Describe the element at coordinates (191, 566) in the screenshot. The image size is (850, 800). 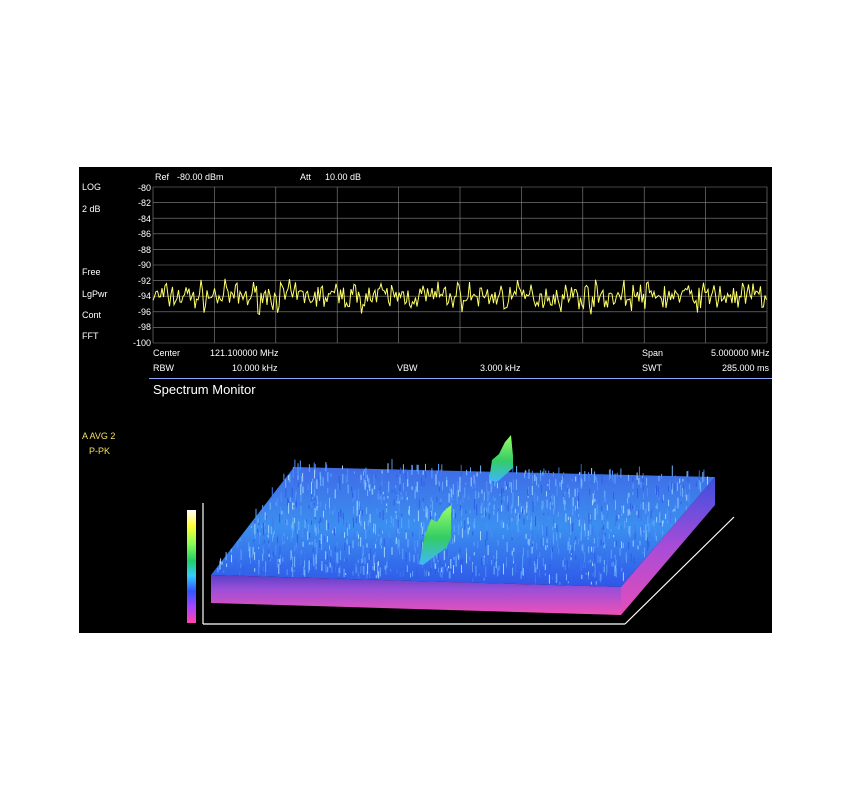
I see `color-scale-bar` at that location.